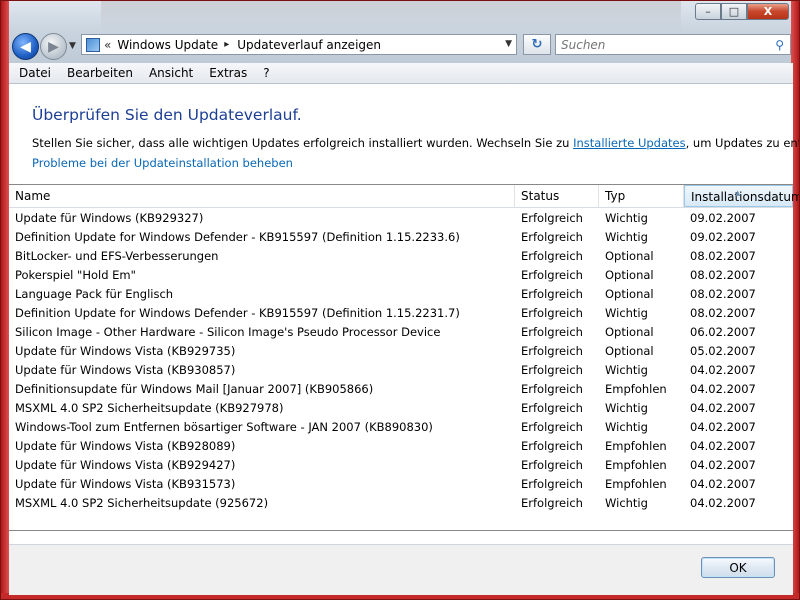 The image size is (800, 600). What do you see at coordinates (266, 73) in the screenshot?
I see `menu-help: ?` at bounding box center [266, 73].